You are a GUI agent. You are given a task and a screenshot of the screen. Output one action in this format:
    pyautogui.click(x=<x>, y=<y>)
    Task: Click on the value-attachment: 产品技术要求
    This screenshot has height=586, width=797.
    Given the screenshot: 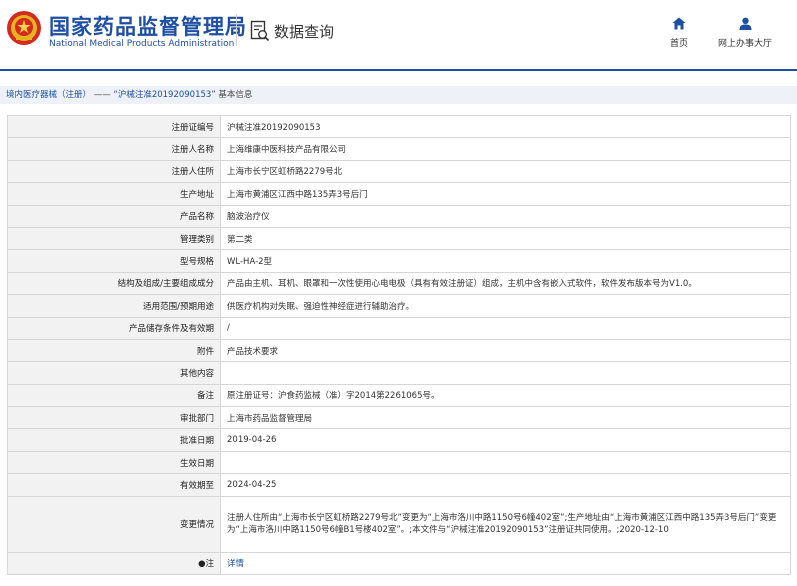 What is the action you would take?
    pyautogui.click(x=505, y=350)
    